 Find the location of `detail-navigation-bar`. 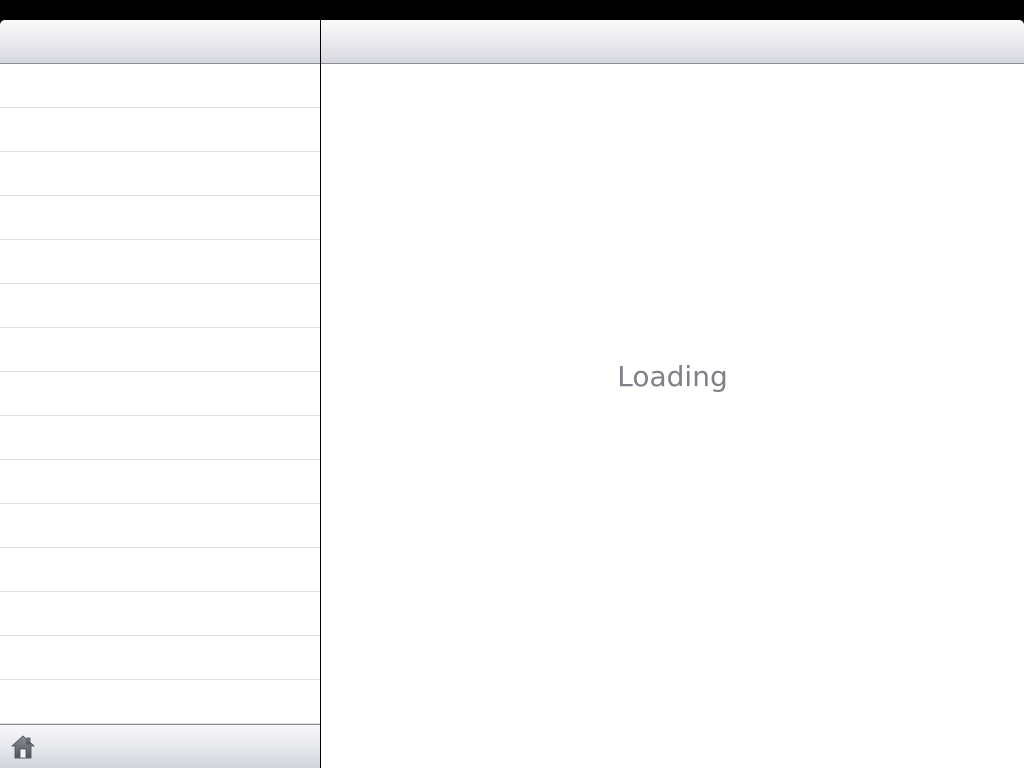

detail-navigation-bar is located at coordinates (672, 42).